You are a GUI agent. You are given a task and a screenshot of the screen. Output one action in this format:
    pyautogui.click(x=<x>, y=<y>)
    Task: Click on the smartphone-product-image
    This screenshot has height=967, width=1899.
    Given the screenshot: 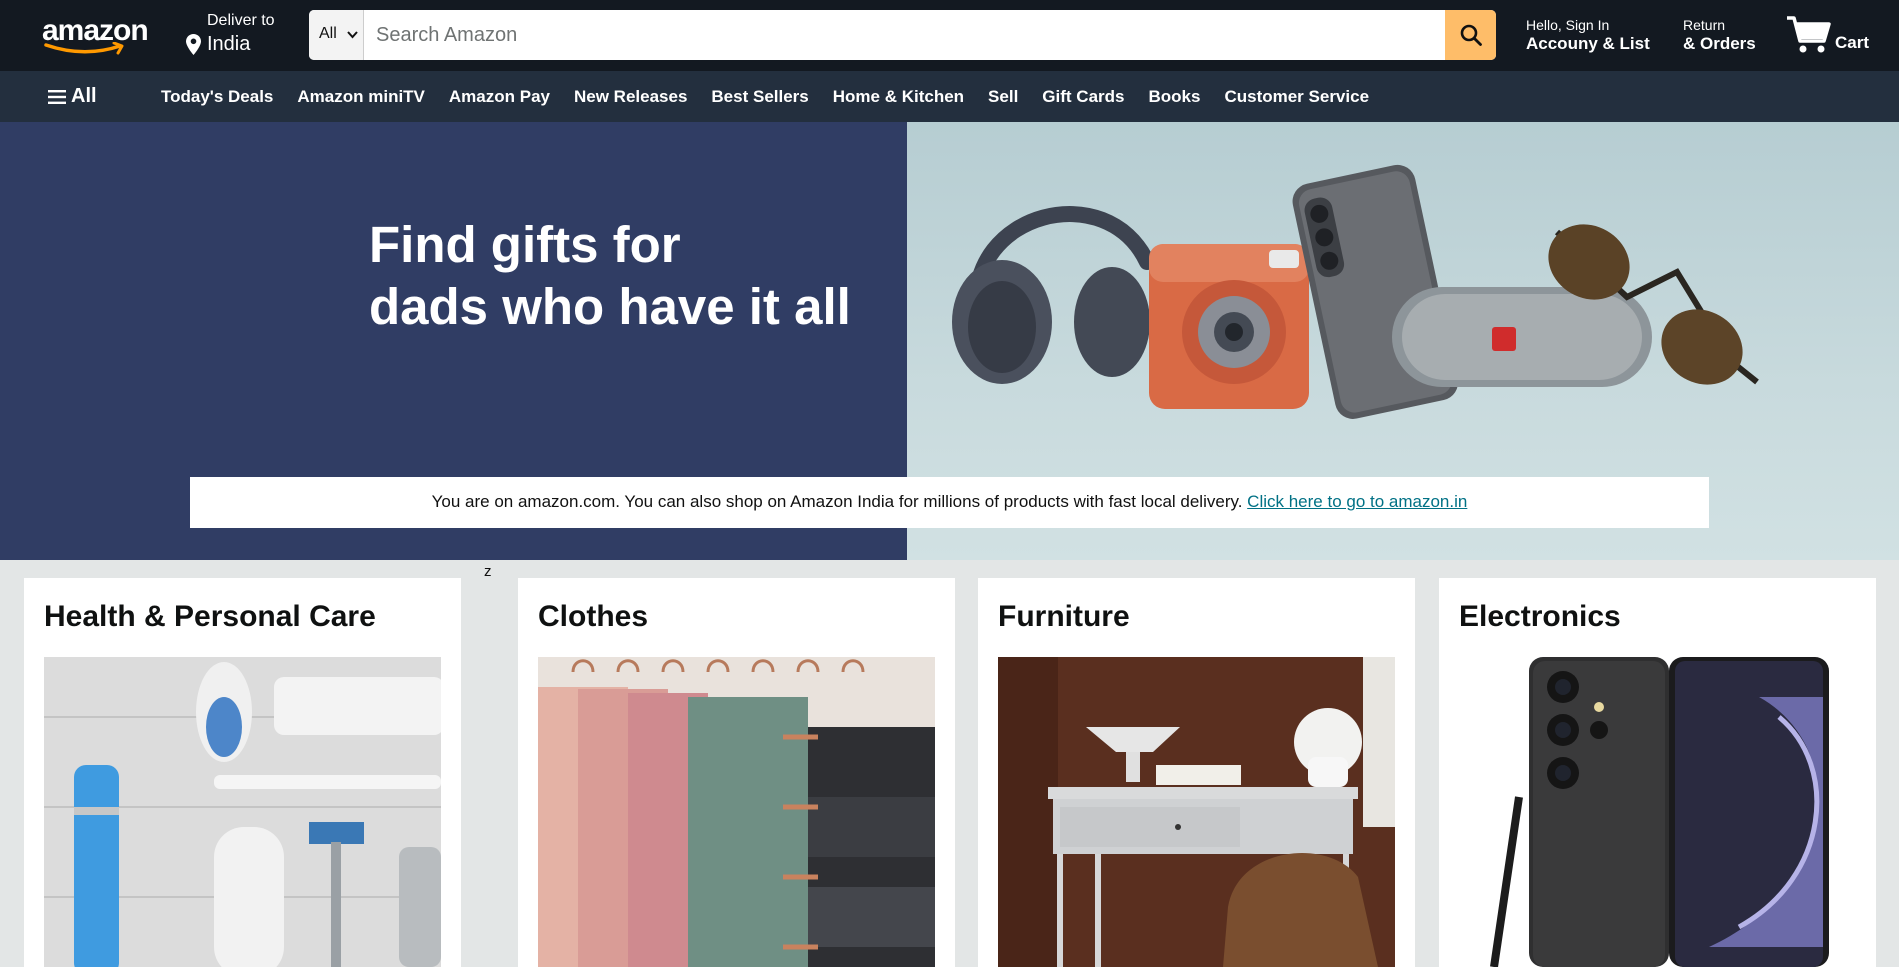 What is the action you would take?
    pyautogui.click(x=1657, y=812)
    